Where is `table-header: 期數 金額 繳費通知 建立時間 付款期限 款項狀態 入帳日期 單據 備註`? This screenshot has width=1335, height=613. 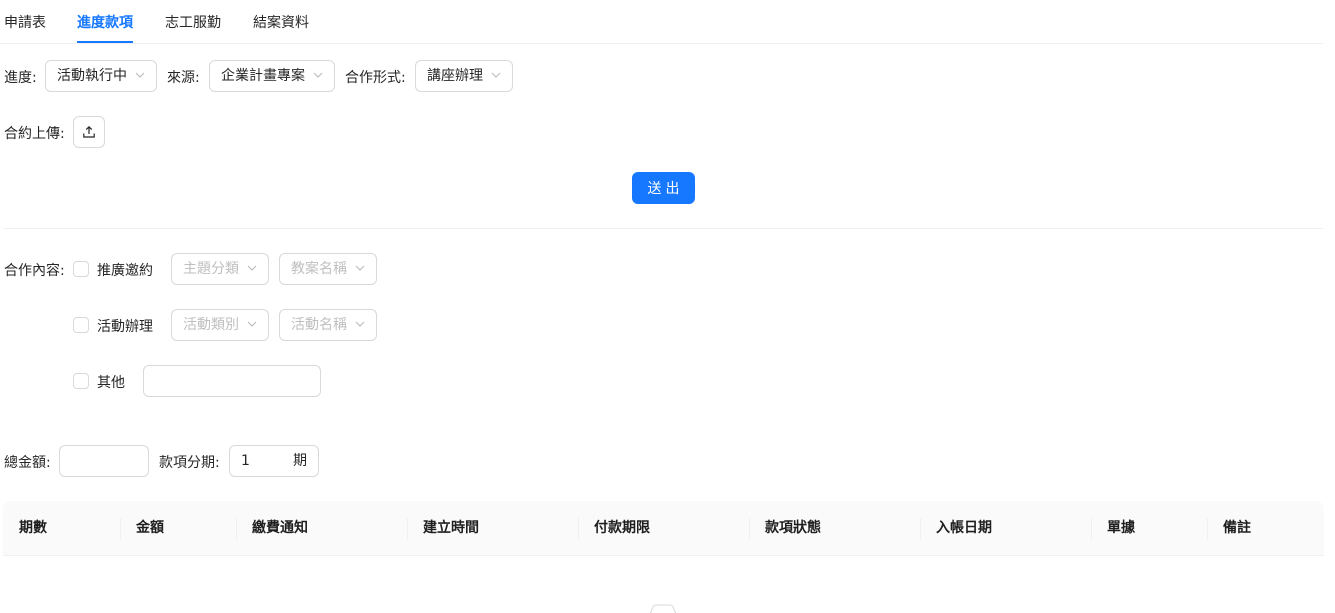 table-header: 期數 金額 繳費通知 建立時間 付款期限 款項狀態 入帳日期 單據 備註 is located at coordinates (663, 528).